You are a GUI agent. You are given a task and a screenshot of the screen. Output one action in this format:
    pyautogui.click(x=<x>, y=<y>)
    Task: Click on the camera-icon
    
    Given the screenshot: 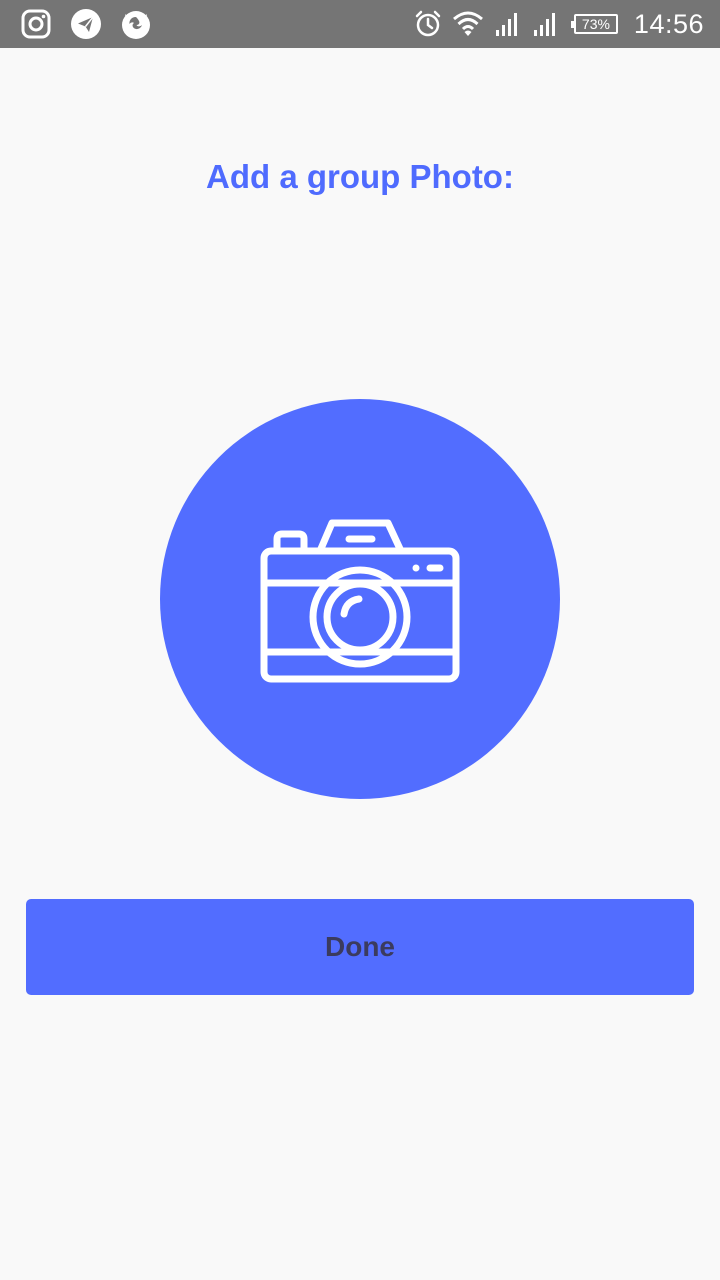 What is the action you would take?
    pyautogui.click(x=360, y=601)
    